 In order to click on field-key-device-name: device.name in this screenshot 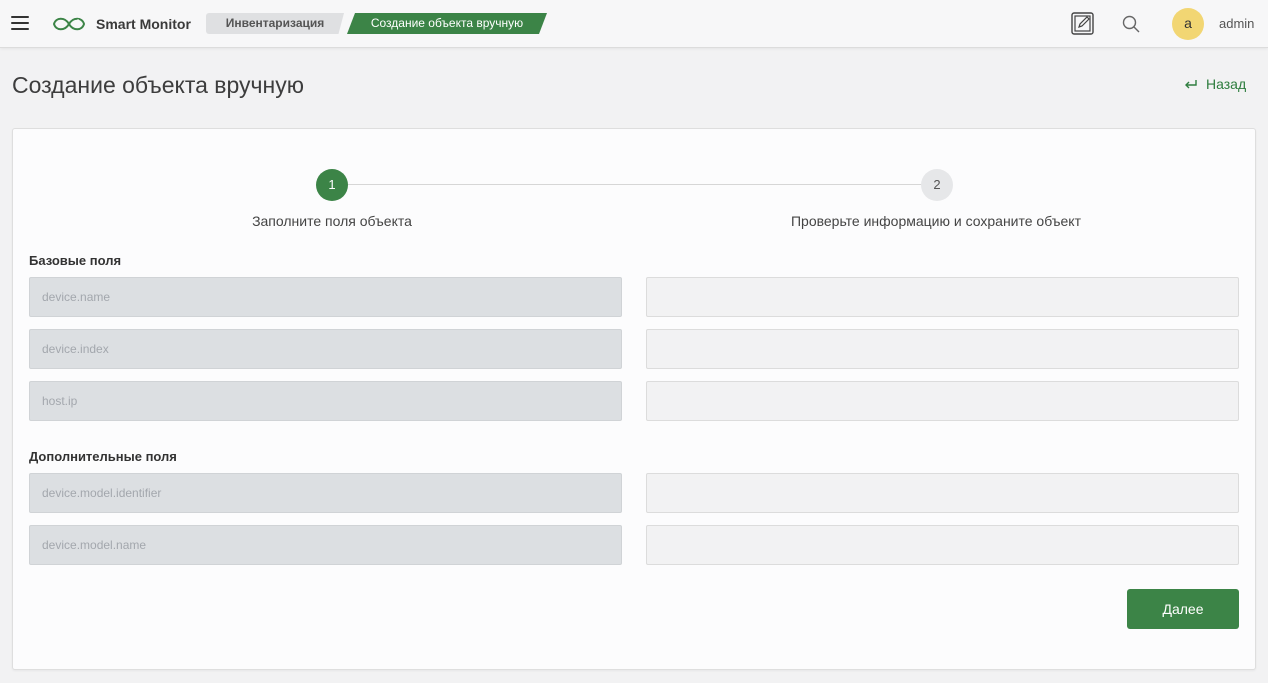, I will do `click(325, 297)`.